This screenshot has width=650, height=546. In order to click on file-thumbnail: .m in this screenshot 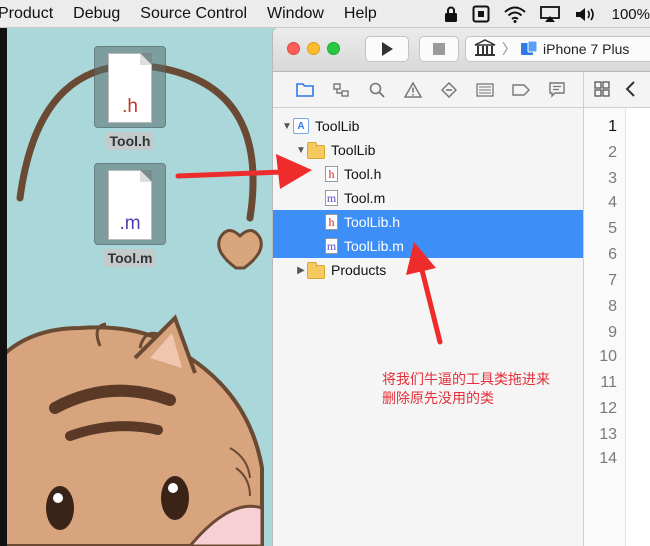, I will do `click(130, 204)`.